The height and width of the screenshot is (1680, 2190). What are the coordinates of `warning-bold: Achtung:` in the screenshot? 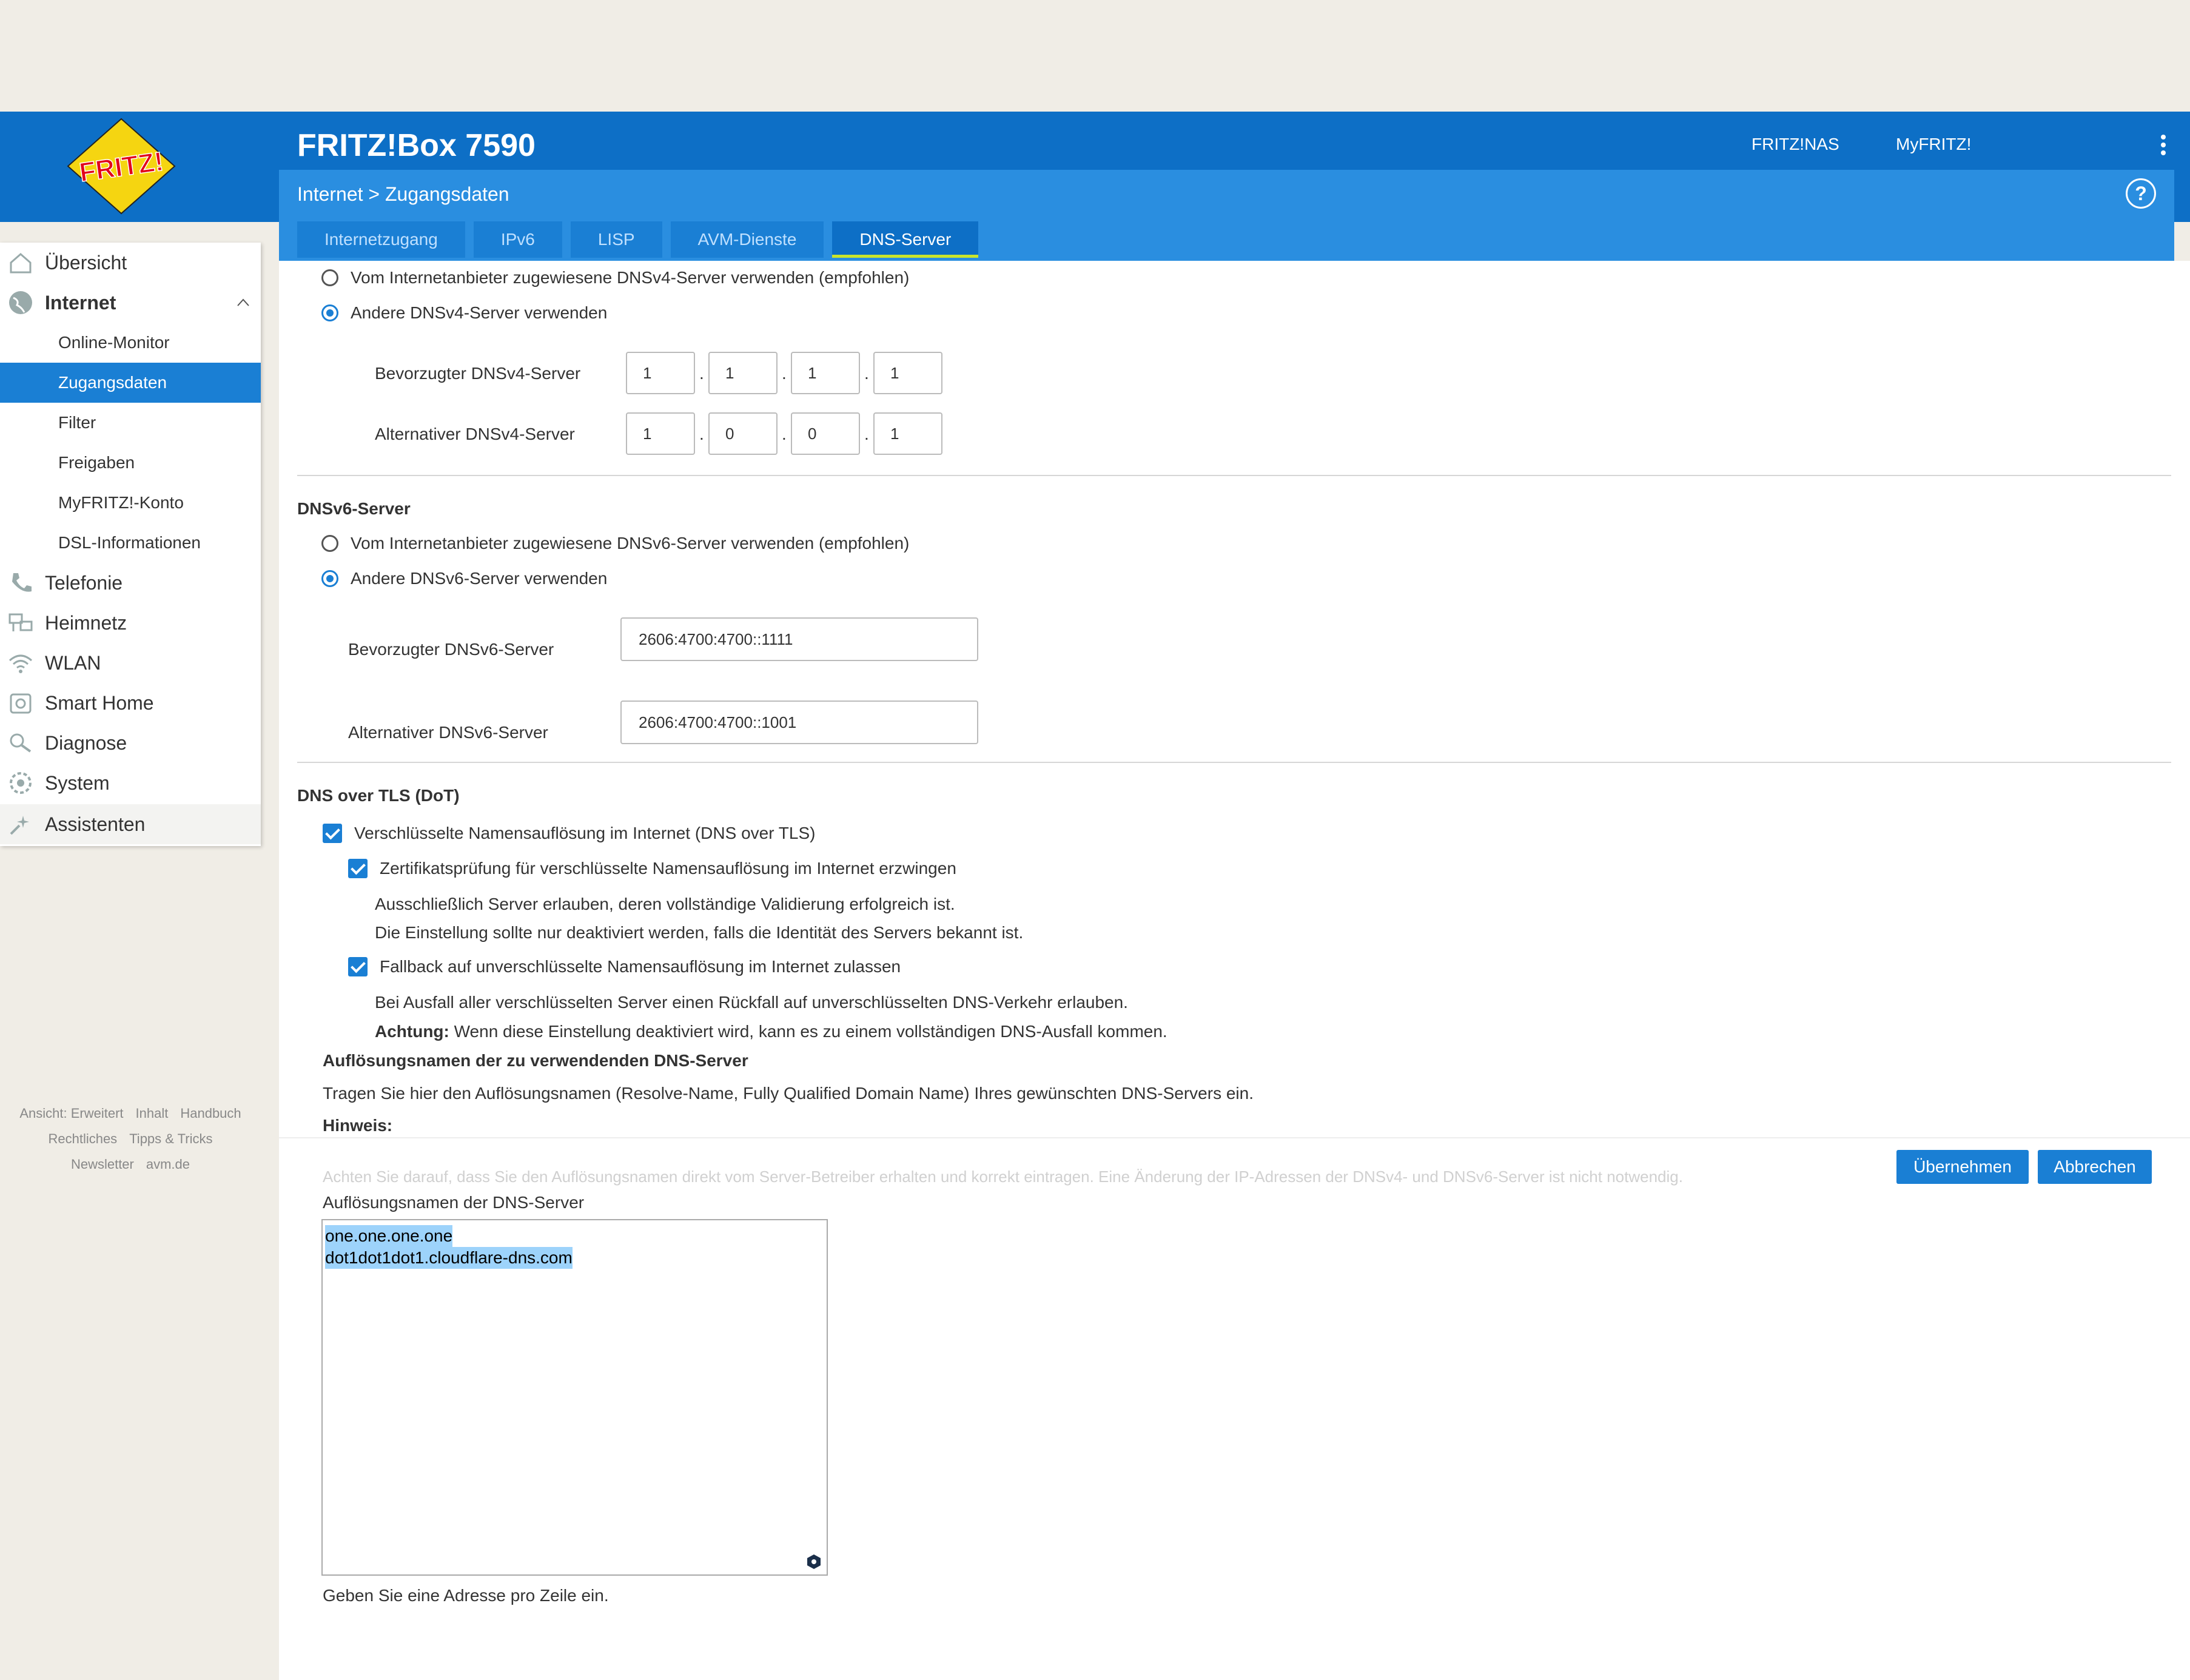 It's located at (412, 1031).